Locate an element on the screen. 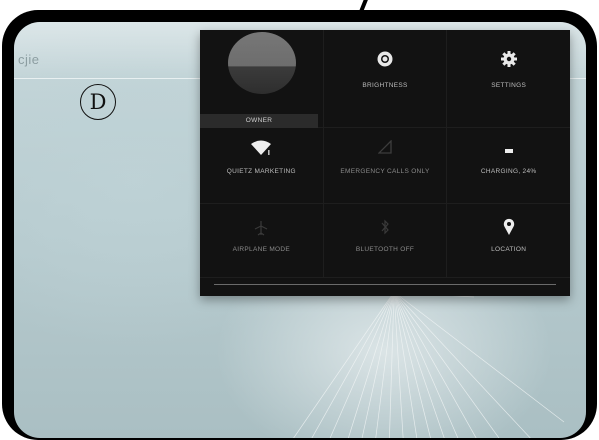  tile-brightness-label: BRIGHTNESS is located at coordinates (385, 85).